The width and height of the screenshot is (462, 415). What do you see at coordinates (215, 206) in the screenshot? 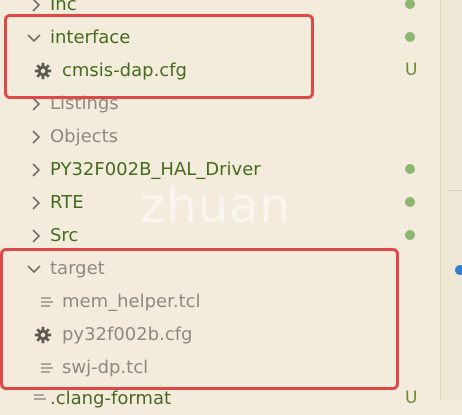
I see `watermark: zhuan` at bounding box center [215, 206].